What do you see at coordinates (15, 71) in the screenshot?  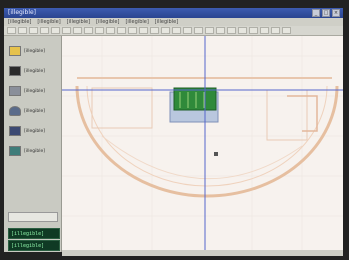 I see `monitor-icon` at bounding box center [15, 71].